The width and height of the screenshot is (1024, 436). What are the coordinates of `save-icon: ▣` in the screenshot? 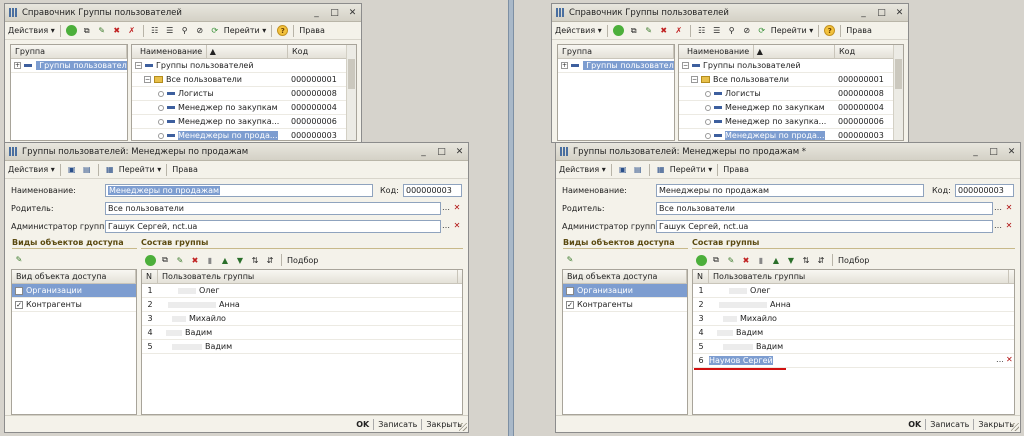 It's located at (623, 170).